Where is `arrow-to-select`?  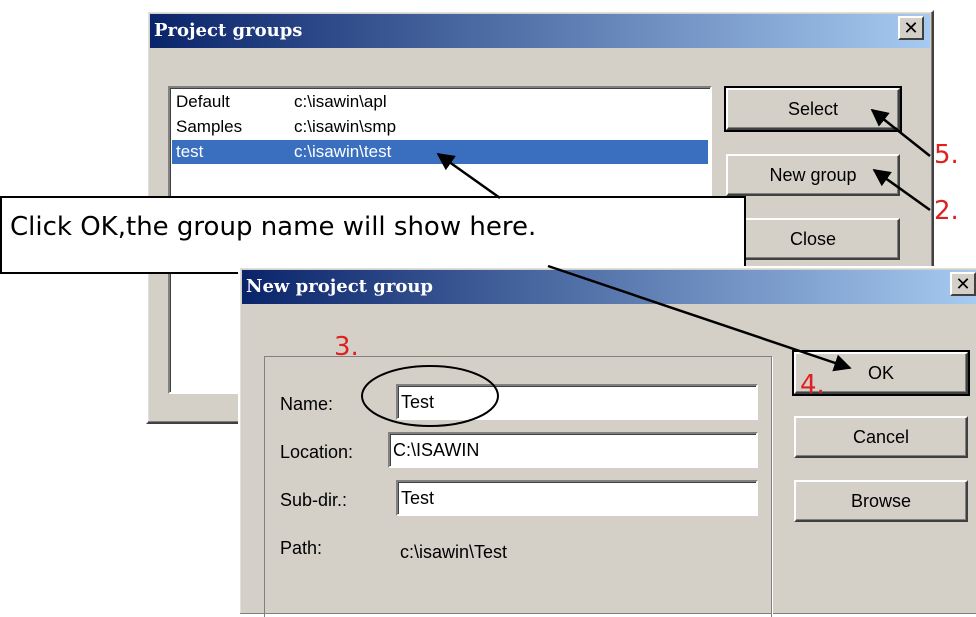 arrow-to-select is located at coordinates (900, 132).